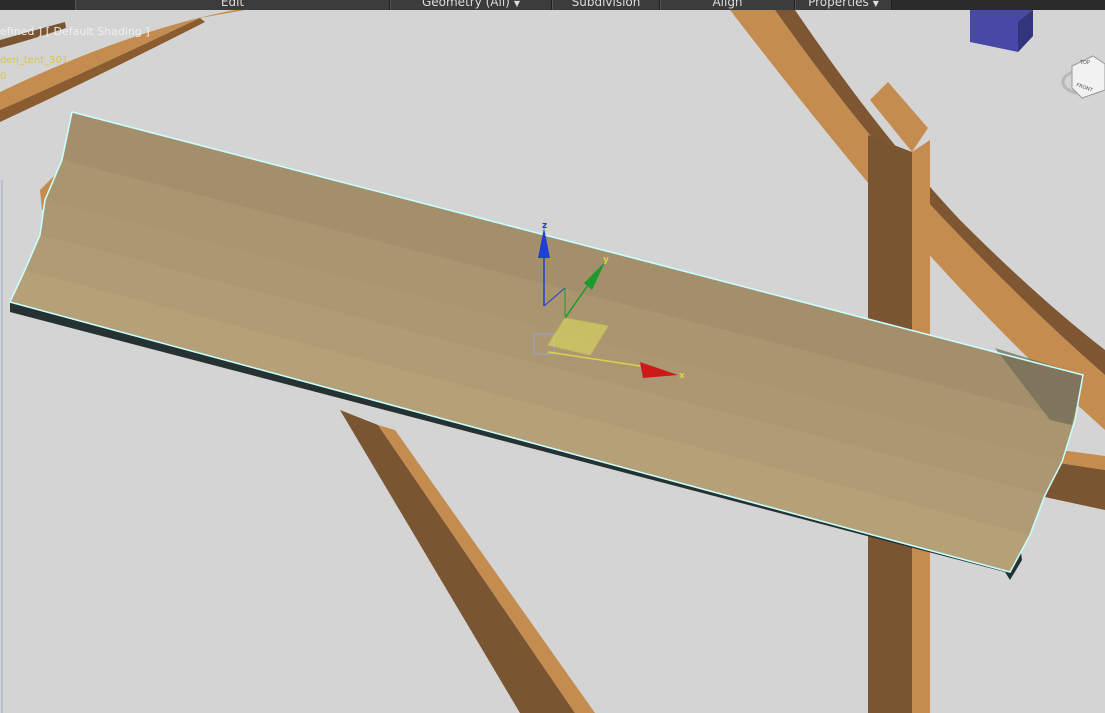 The width and height of the screenshot is (1105, 713). I want to click on subdivision-menu-label: Subdivision, so click(606, 4).